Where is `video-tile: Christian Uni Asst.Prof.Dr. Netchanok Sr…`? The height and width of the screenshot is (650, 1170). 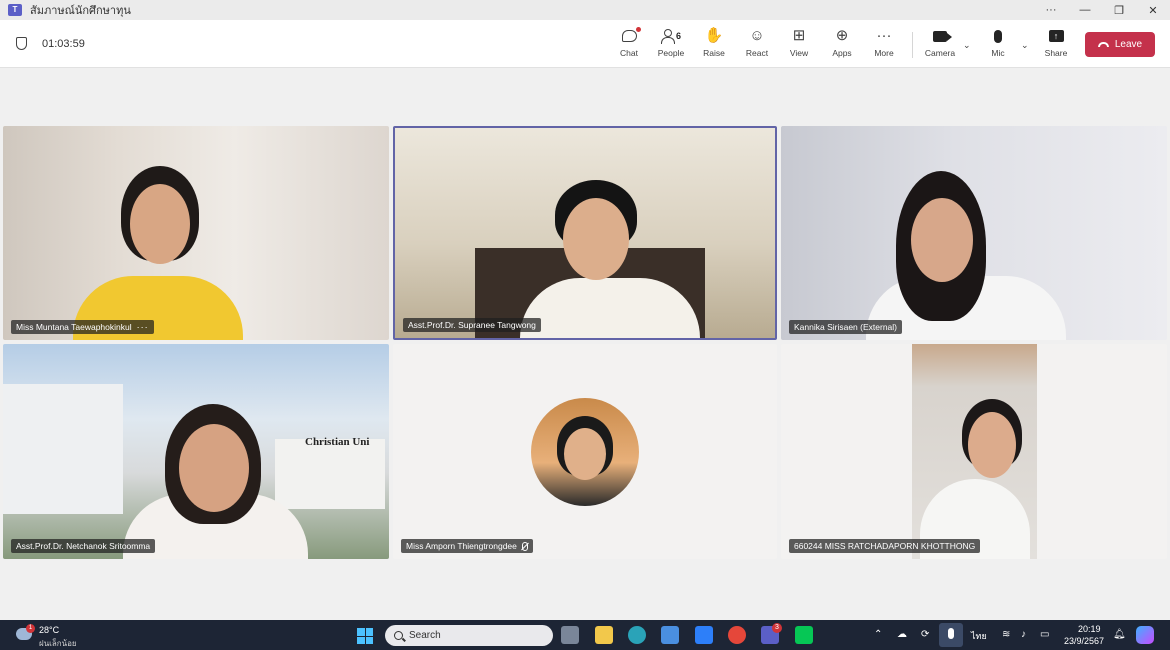 video-tile: Christian Uni Asst.Prof.Dr. Netchanok Sr… is located at coordinates (196, 451).